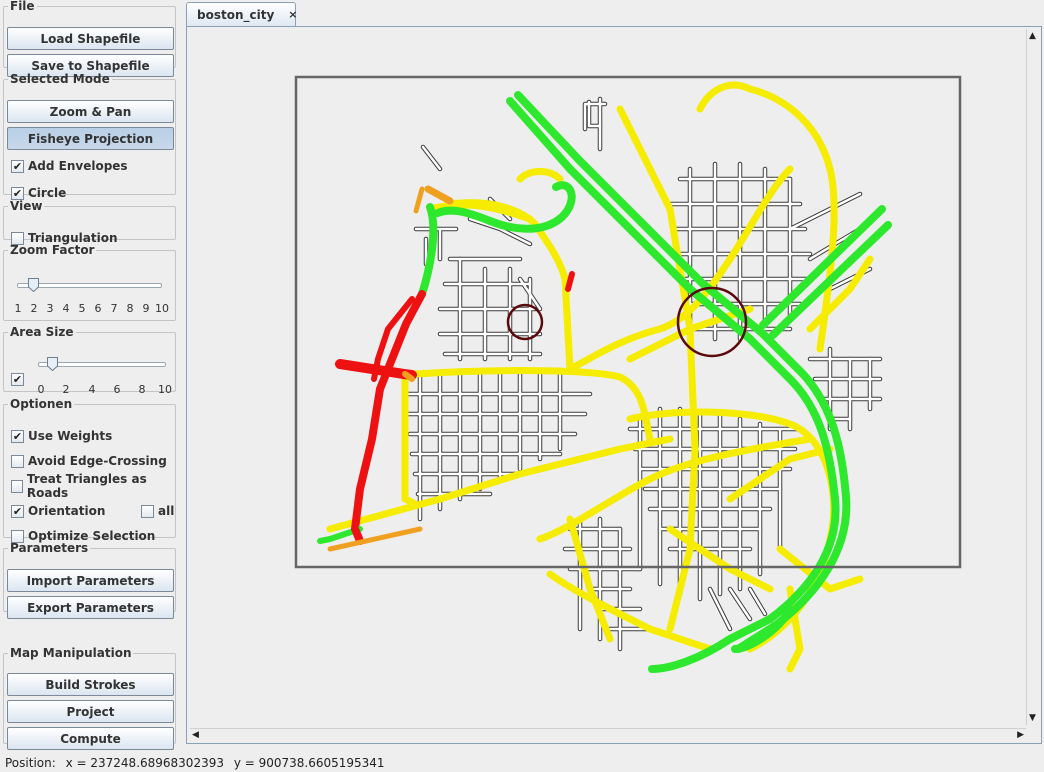 This screenshot has width=1044, height=772. What do you see at coordinates (89, 360) in the screenshot?
I see `area-size-group: Area Size ✔ 0 2 4 6 8 10` at bounding box center [89, 360].